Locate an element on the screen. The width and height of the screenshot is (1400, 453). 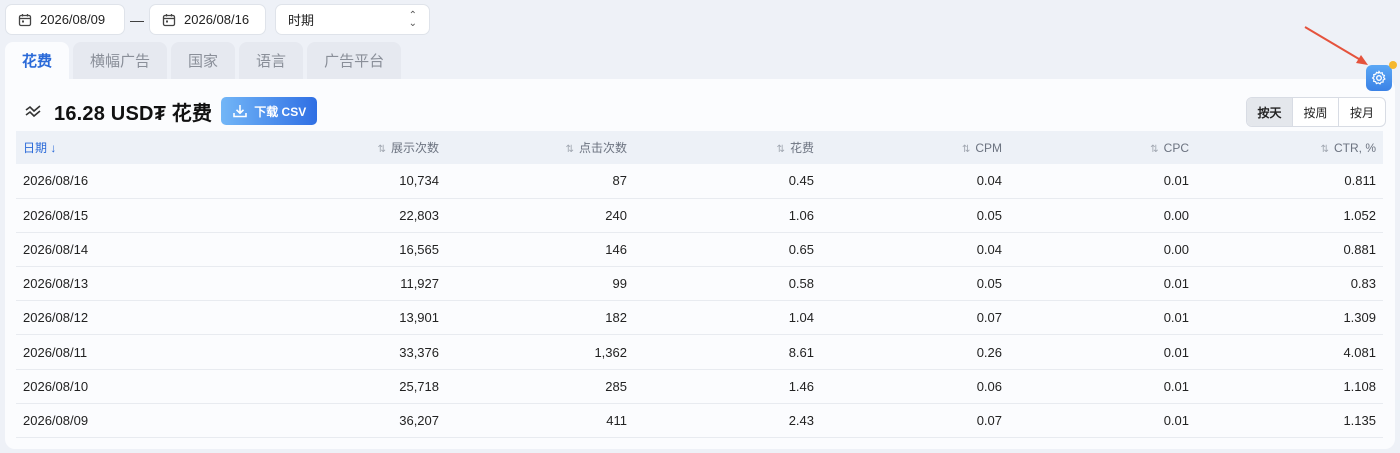
column-header-cpm: ⇅ CPM is located at coordinates (915, 147).